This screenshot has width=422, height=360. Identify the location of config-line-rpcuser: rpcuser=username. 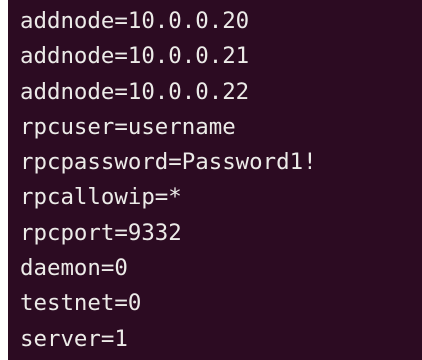
(128, 126).